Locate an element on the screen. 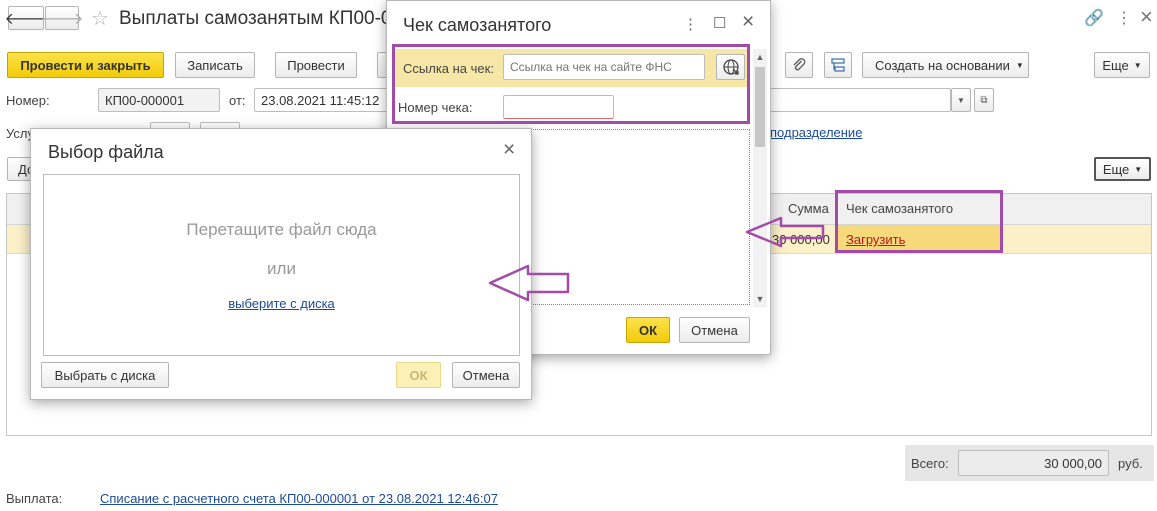 The height and width of the screenshot is (511, 1157). annotation-frame-link-fields is located at coordinates (571, 84).